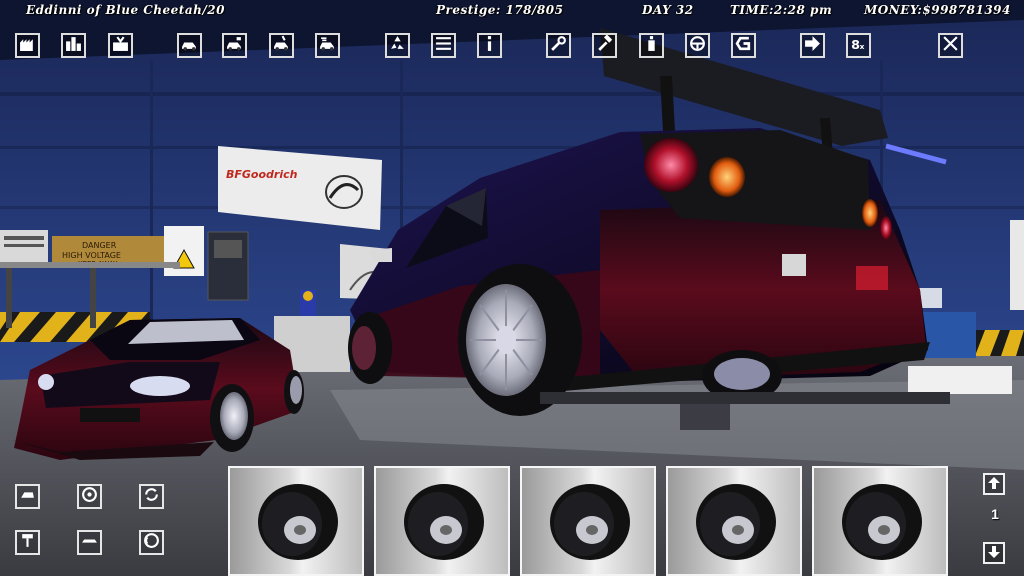 The image size is (1024, 576). I want to click on next-arrow-icon, so click(812, 45).